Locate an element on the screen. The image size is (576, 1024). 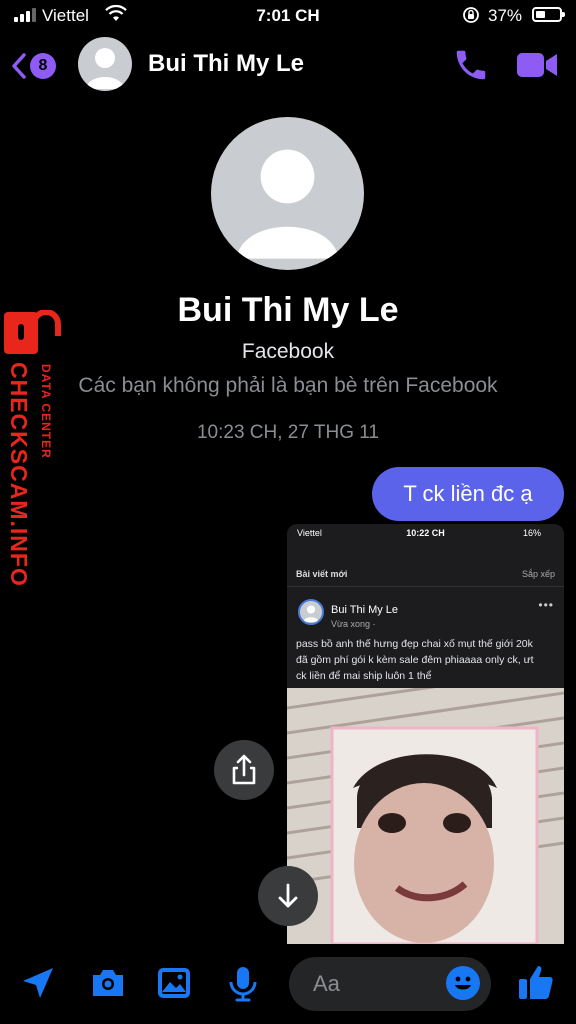
sent-message-bubble: T ck liền đc ạ is located at coordinates (468, 494).